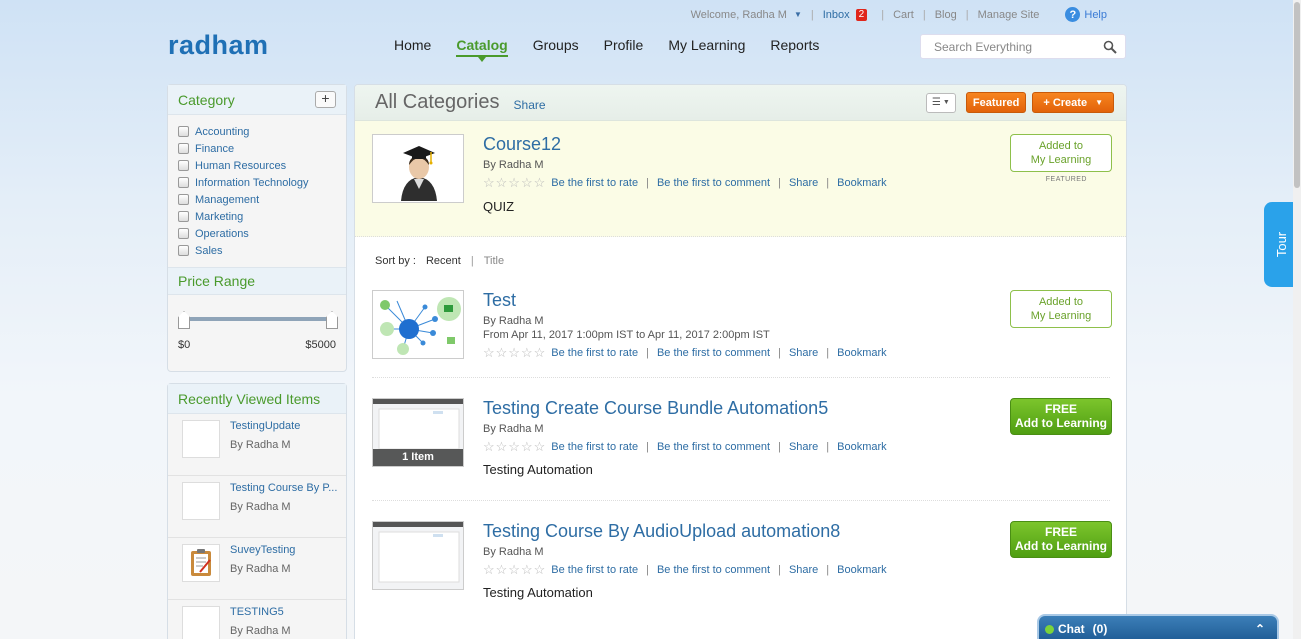 The width and height of the screenshot is (1301, 639). What do you see at coordinates (184, 345) in the screenshot?
I see `price-min-label: $0` at bounding box center [184, 345].